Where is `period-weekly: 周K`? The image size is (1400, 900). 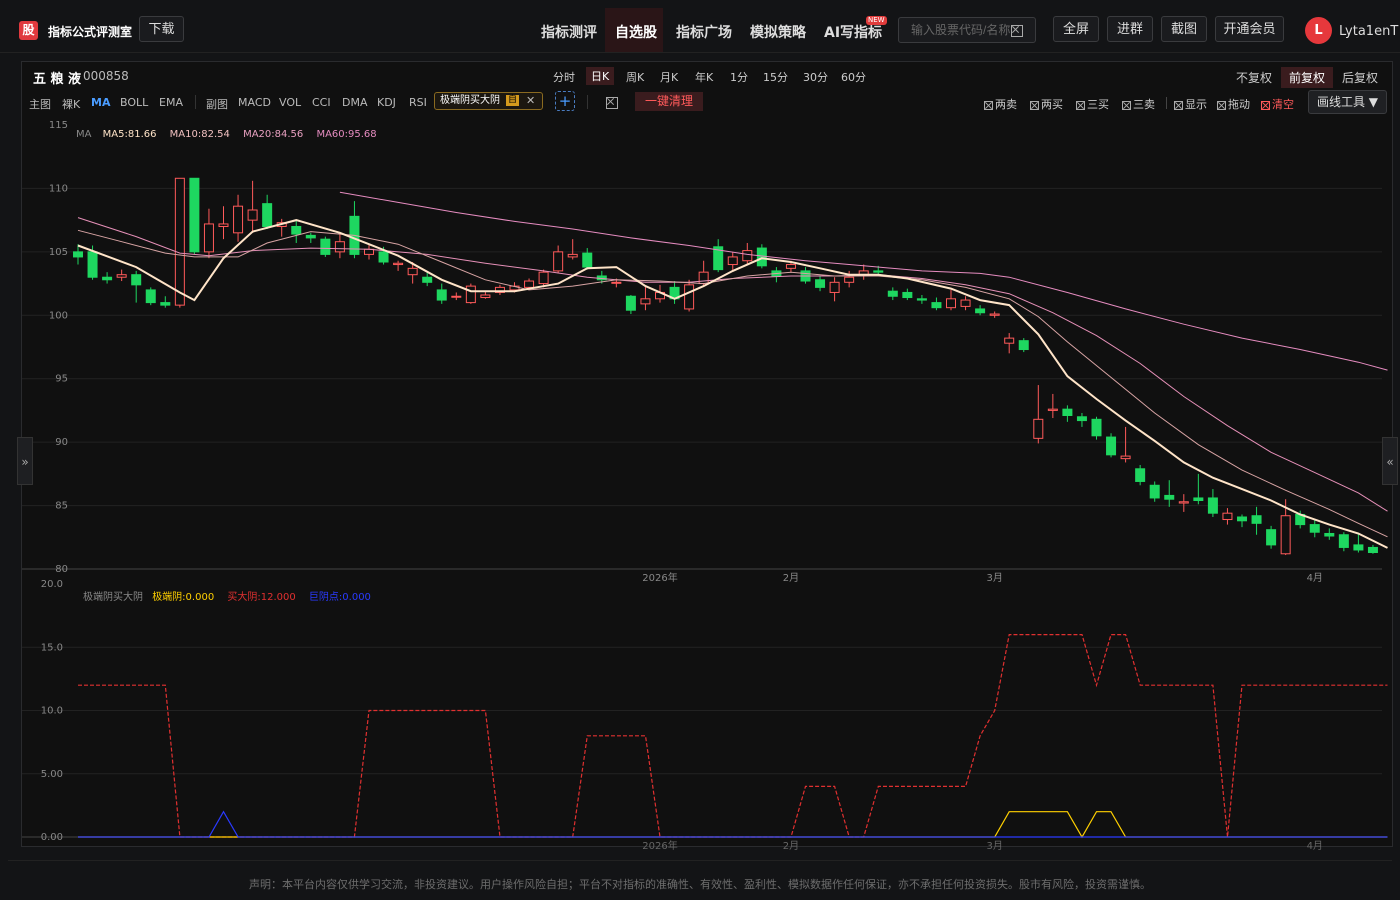
period-weekly: 周K is located at coordinates (635, 77).